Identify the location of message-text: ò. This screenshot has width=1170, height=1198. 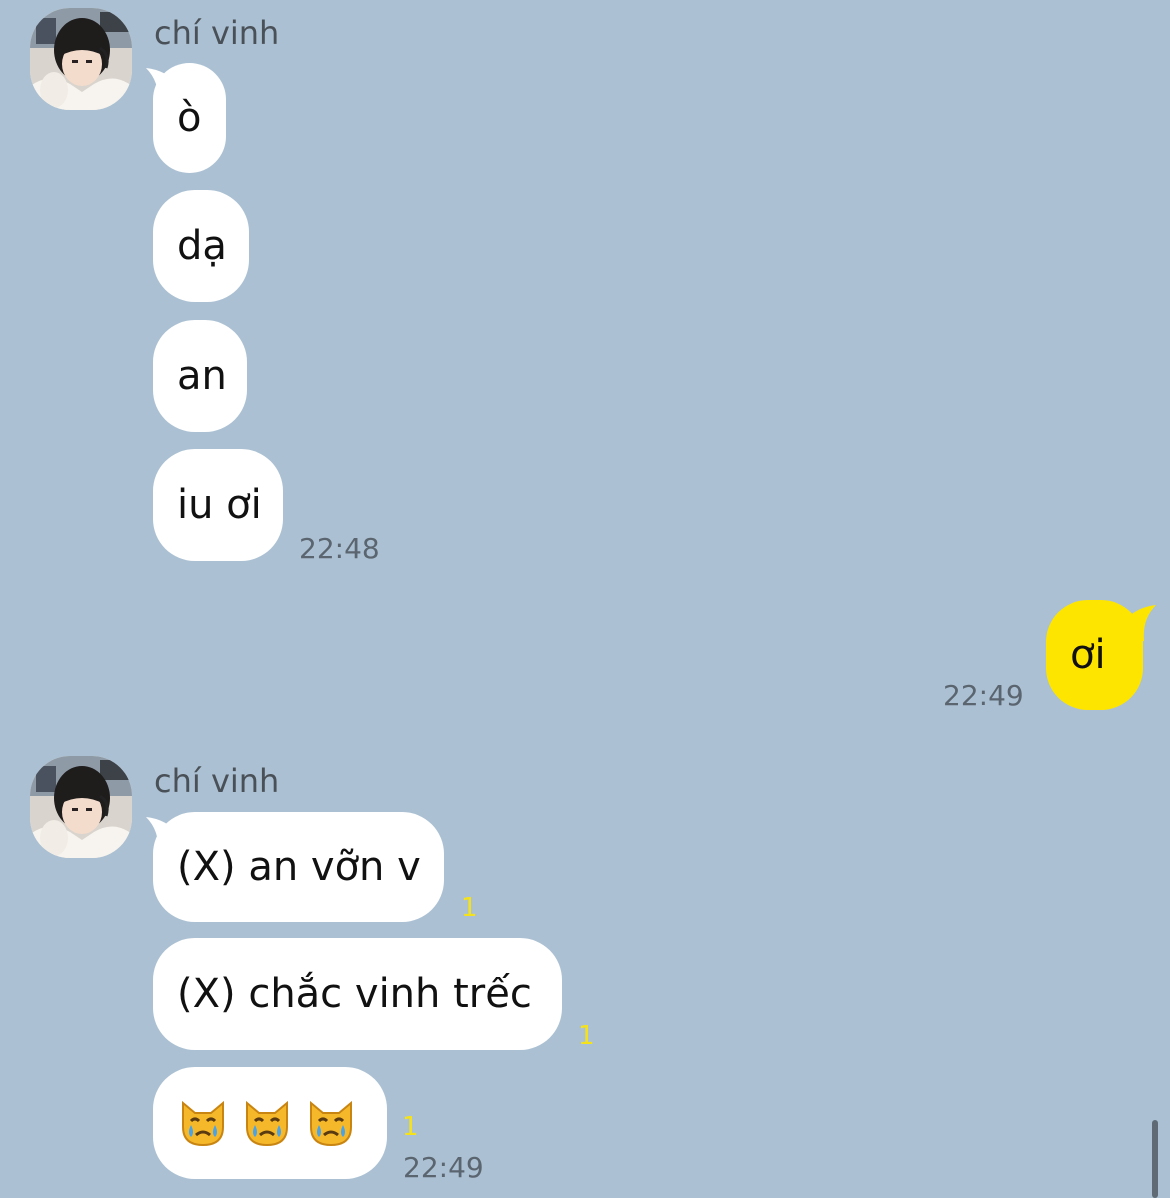
(189, 118).